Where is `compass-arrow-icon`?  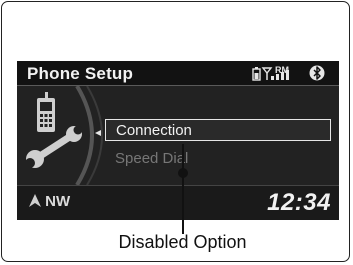 compass-arrow-icon is located at coordinates (35, 200).